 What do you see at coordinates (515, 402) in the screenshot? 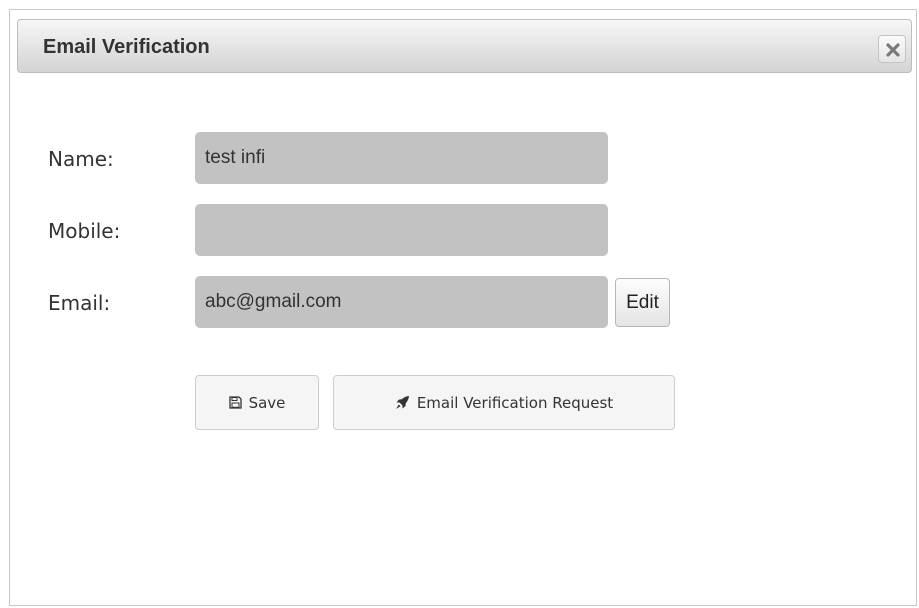
I see `email-verification-request-label: Email Verification Request` at bounding box center [515, 402].